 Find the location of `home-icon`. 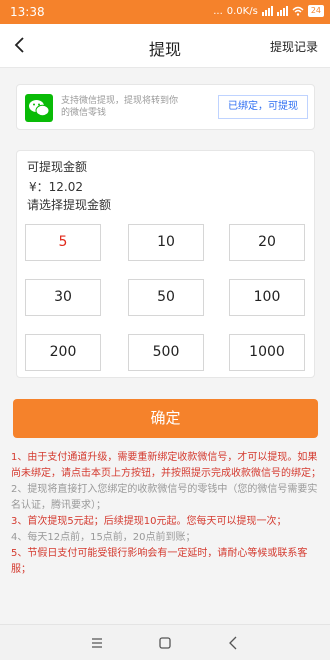

home-icon is located at coordinates (165, 643).